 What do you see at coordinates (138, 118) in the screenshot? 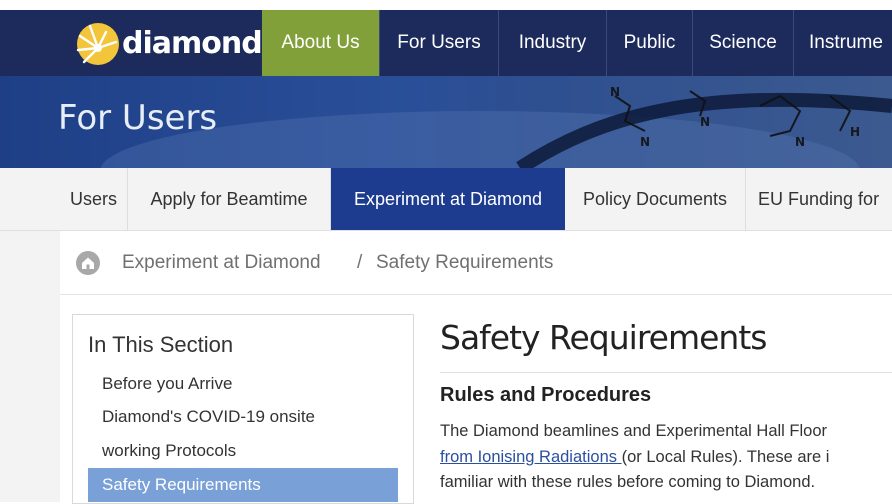
I see `banner-title: For Users` at bounding box center [138, 118].